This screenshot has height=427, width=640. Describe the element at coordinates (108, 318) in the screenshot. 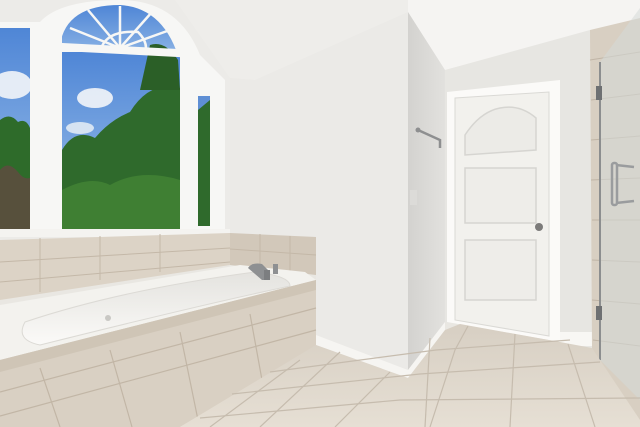

I see `tub-drain` at that location.